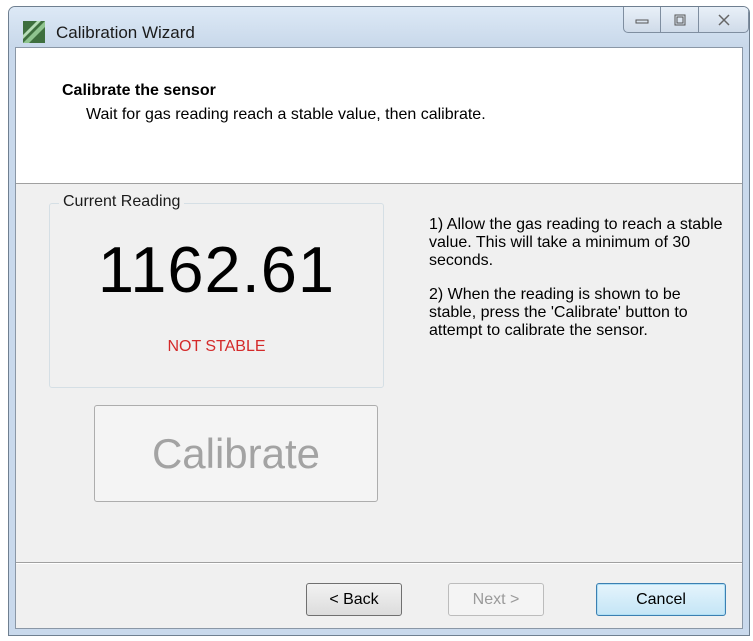  I want to click on next-button: Next >, so click(496, 599).